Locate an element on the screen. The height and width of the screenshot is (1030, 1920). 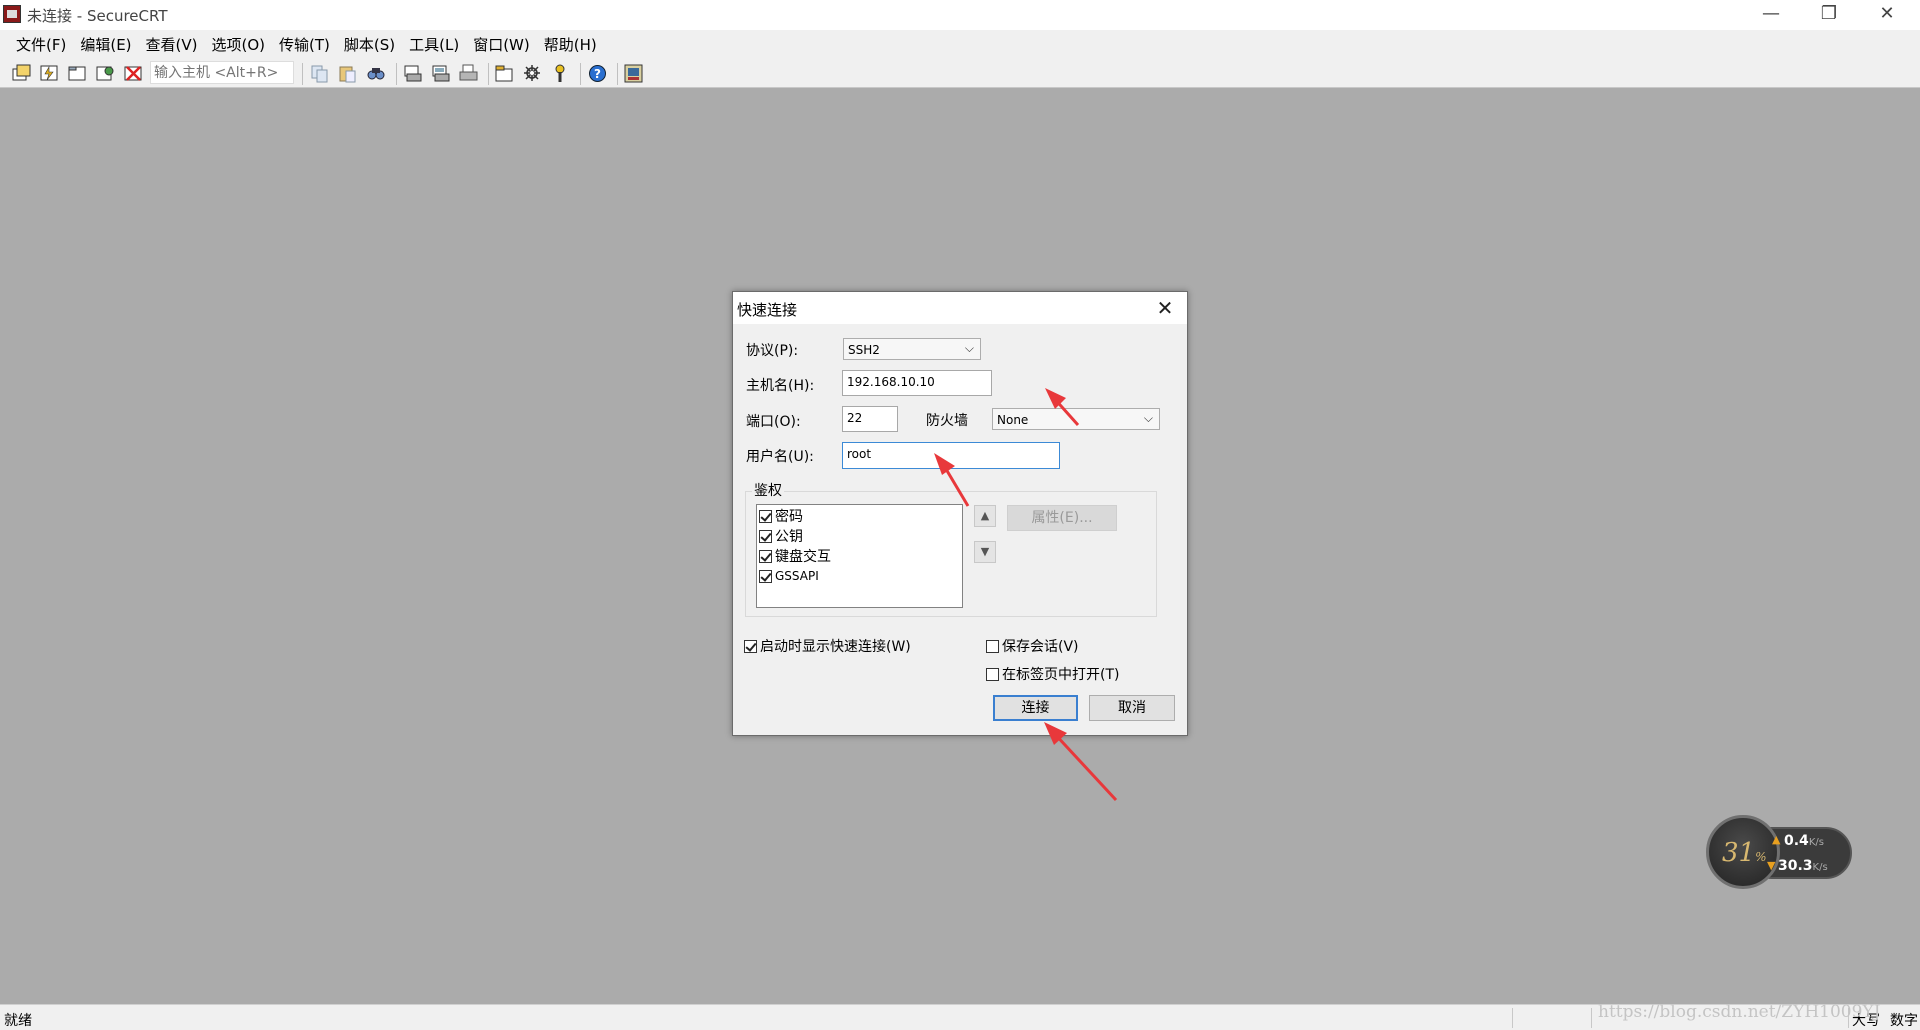
watermark: https://blog.csdn.net/ZYH1009YJ is located at coordinates (1739, 1012).